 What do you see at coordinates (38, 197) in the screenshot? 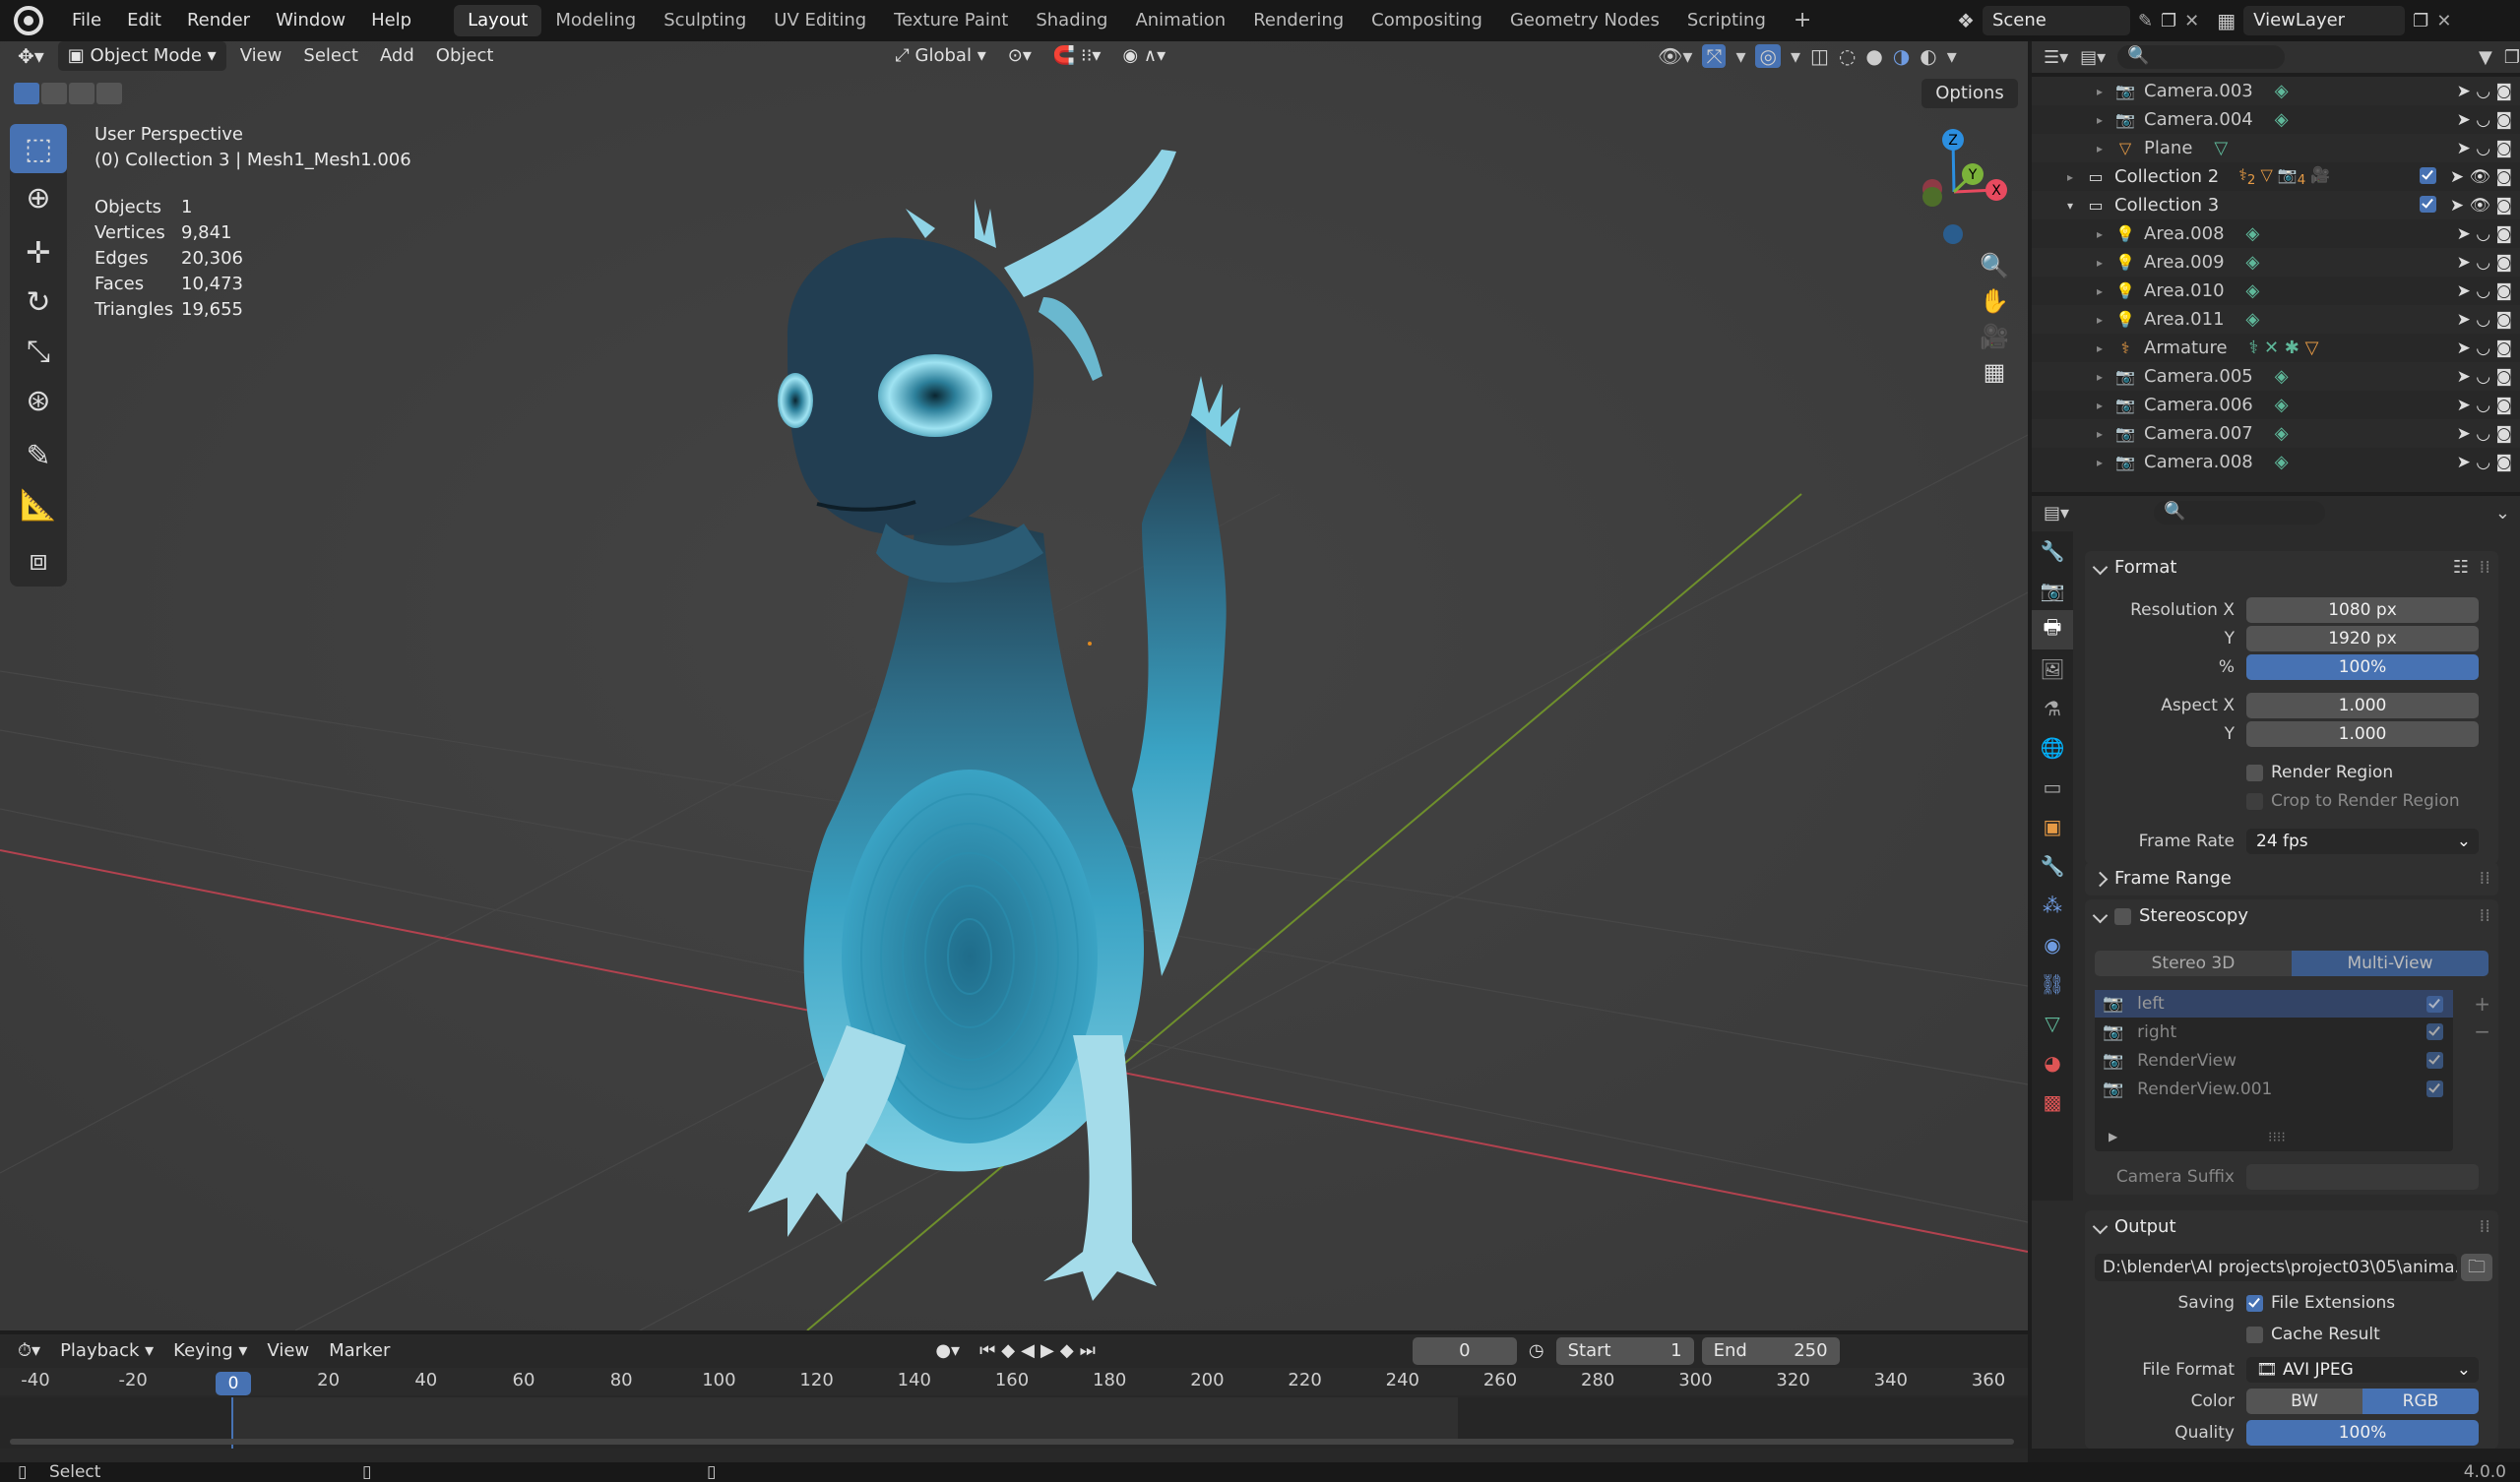
I see `cursor-tool-icon: ⊕` at bounding box center [38, 197].